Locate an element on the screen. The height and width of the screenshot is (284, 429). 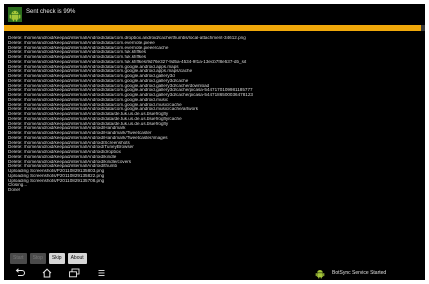
back-icon is located at coordinates (20, 273).